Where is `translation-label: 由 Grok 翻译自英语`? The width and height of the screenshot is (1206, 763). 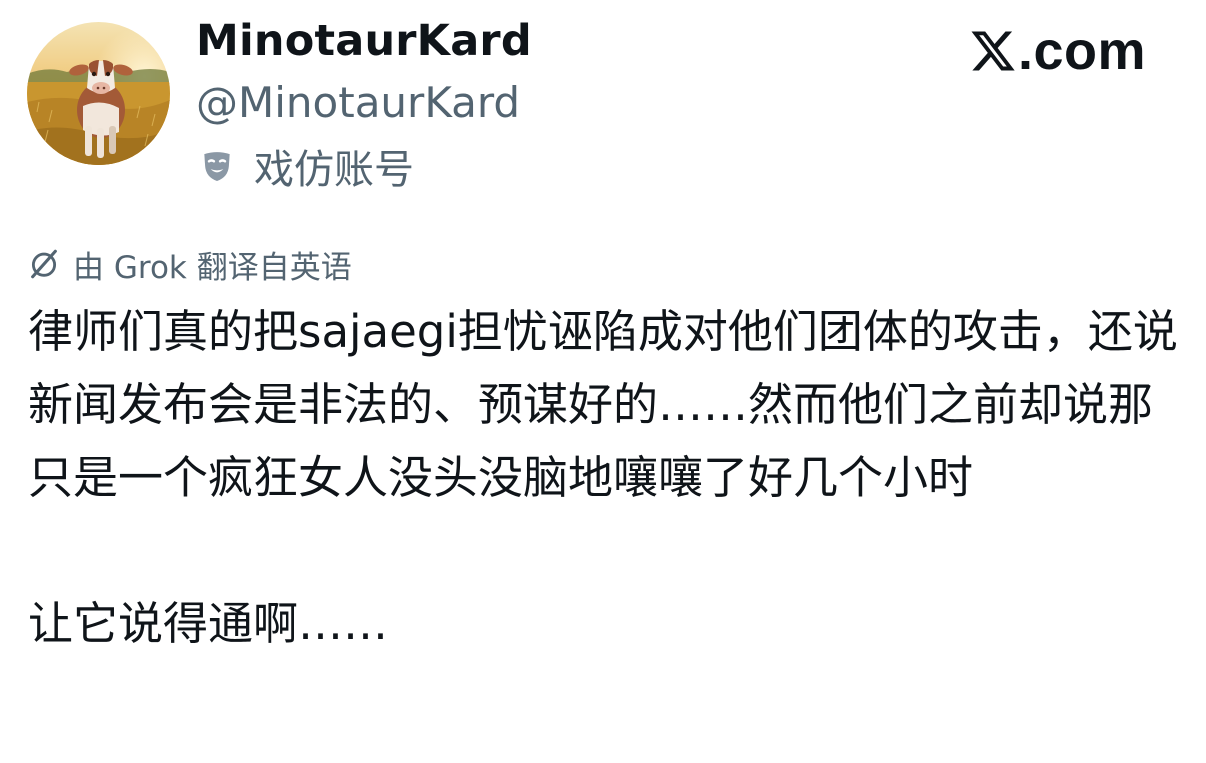
translation-label: 由 Grok 翻译自英语 is located at coordinates (212, 267).